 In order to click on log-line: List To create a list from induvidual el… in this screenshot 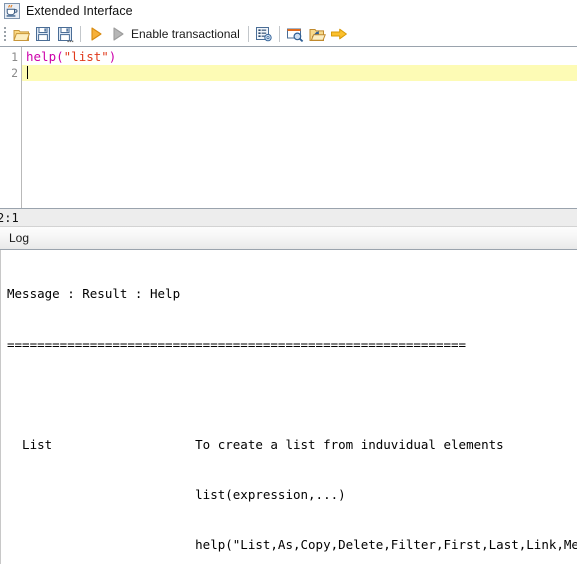, I will do `click(255, 444)`.